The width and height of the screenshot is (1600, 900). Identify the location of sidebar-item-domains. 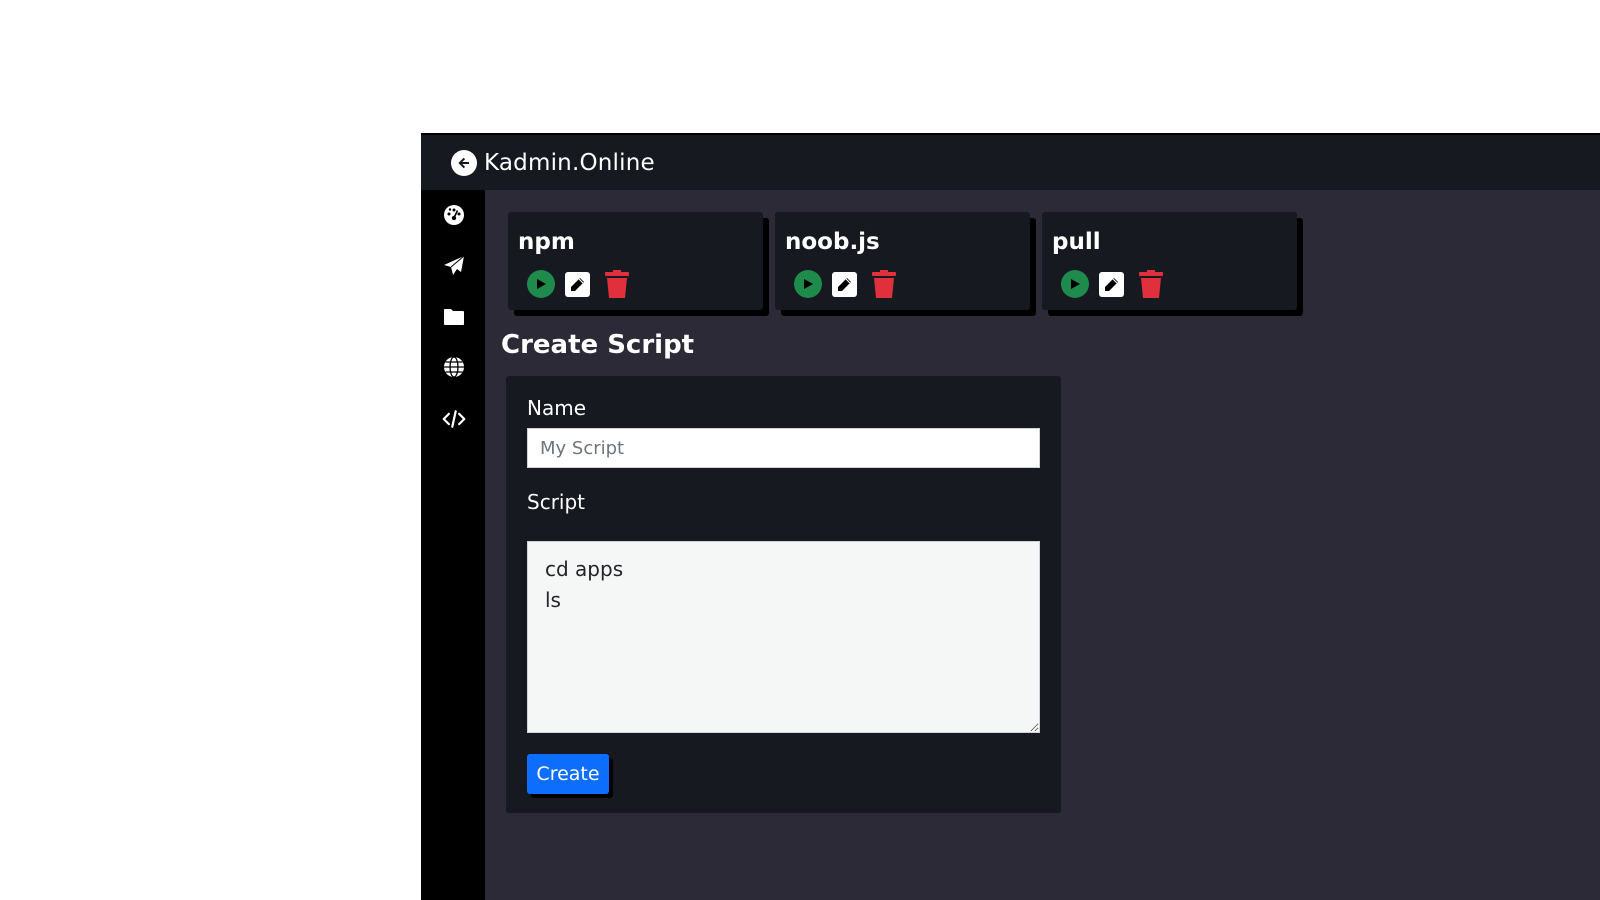
(454, 367).